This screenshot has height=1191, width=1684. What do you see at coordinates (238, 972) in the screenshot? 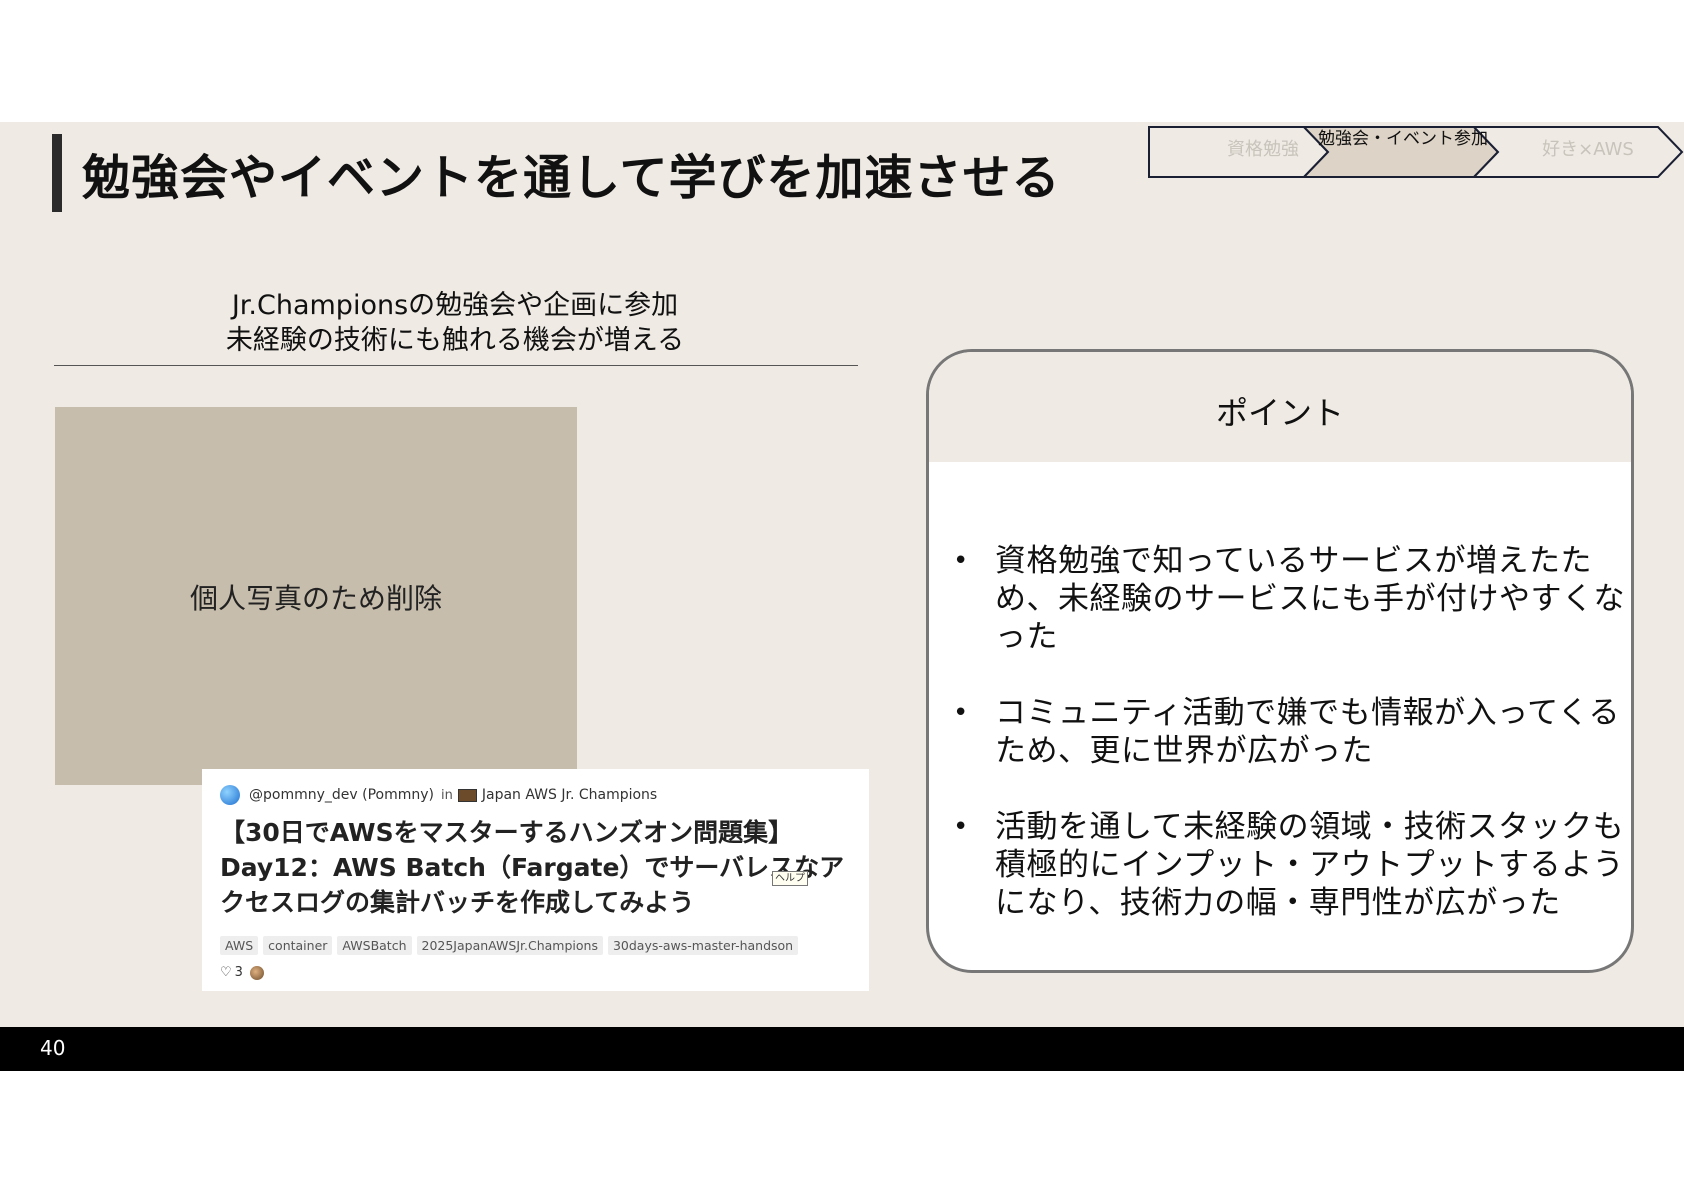
I see `like-count: 3` at bounding box center [238, 972].